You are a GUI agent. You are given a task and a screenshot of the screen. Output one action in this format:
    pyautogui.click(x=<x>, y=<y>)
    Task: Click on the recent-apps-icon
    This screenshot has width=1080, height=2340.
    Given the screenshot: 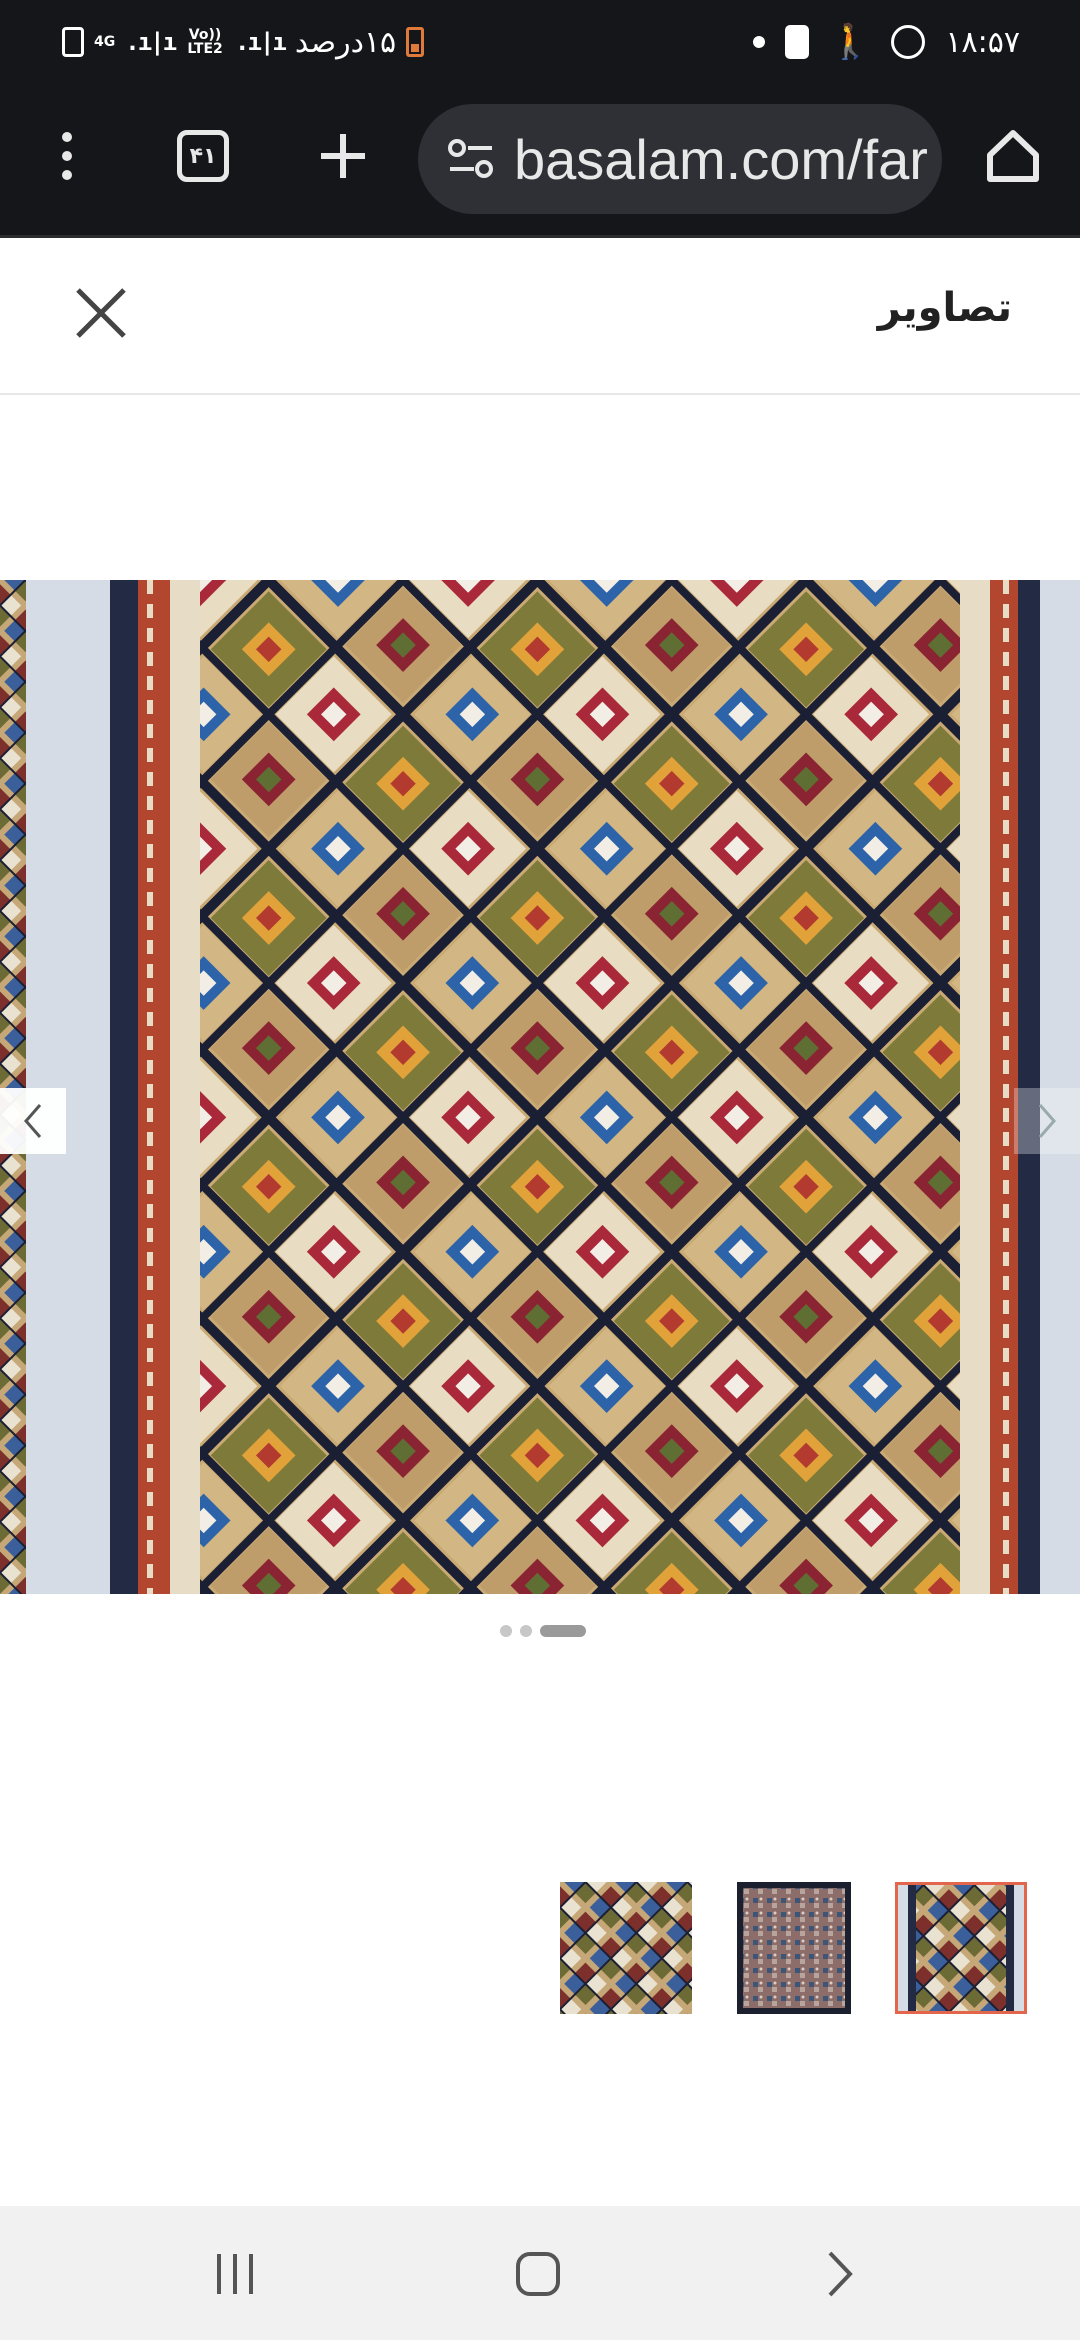 What is the action you would take?
    pyautogui.click(x=235, y=2274)
    